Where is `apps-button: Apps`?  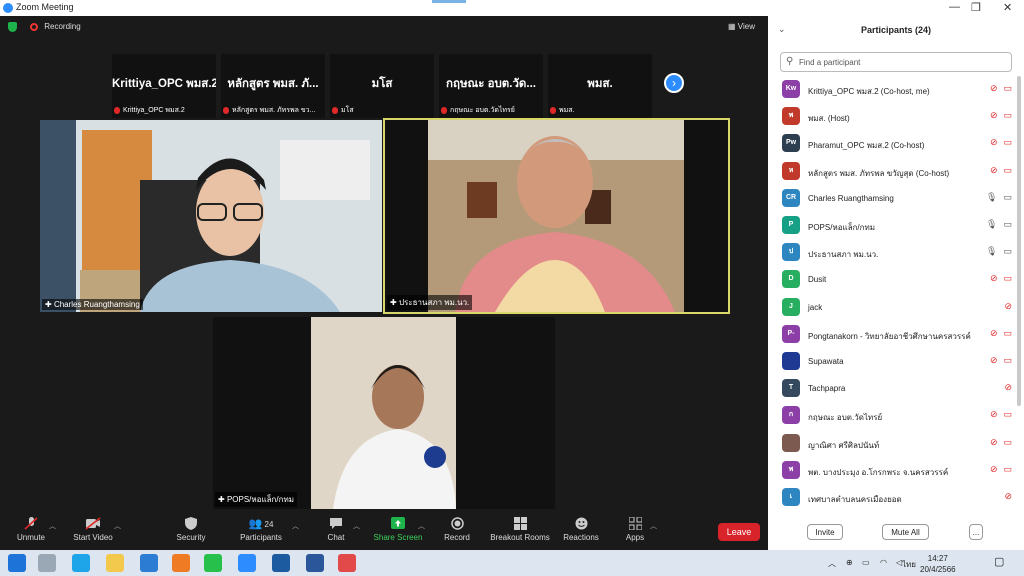
apps-button: Apps is located at coordinates (635, 529).